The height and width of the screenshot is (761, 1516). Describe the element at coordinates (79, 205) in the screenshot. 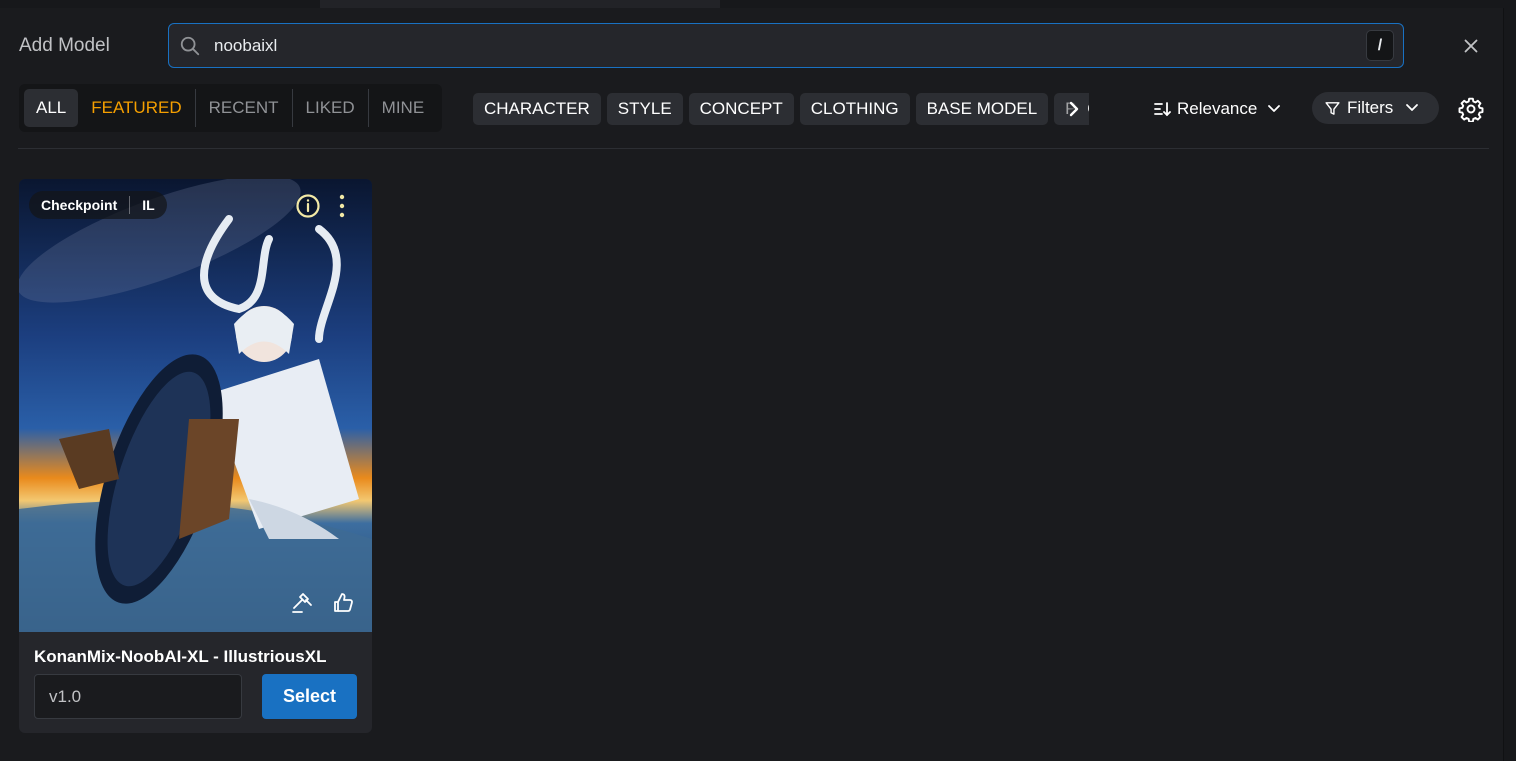

I see `model-type-badge: Checkpoint` at that location.